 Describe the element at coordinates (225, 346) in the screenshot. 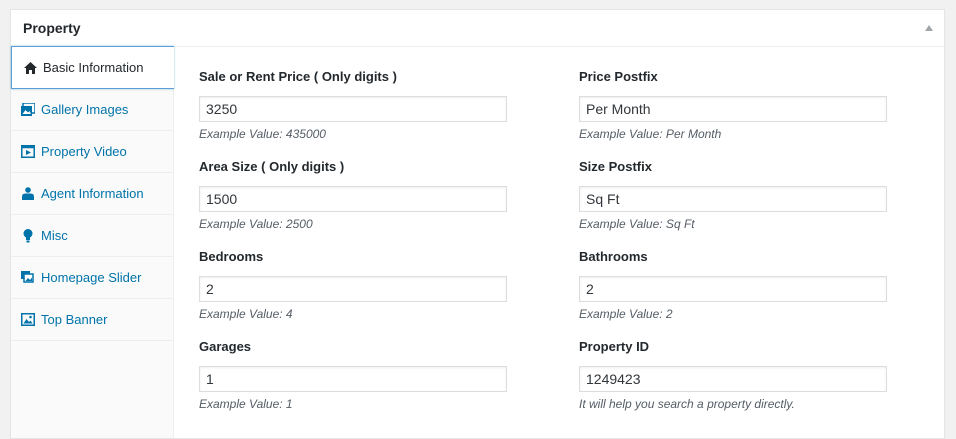

I see `garages-label: Garages` at that location.